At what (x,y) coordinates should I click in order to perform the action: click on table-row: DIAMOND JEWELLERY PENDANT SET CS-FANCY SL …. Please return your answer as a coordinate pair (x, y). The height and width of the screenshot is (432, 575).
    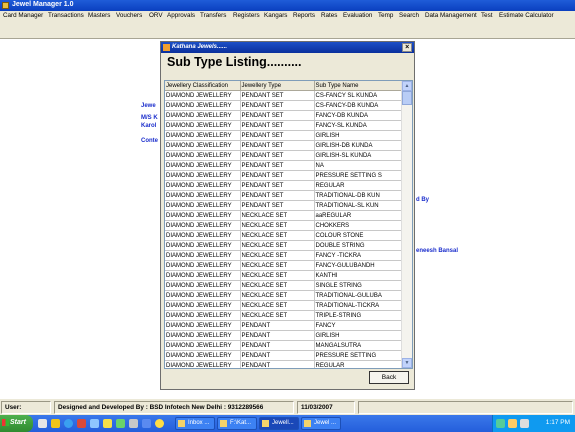
    Looking at the image, I should click on (284, 95).